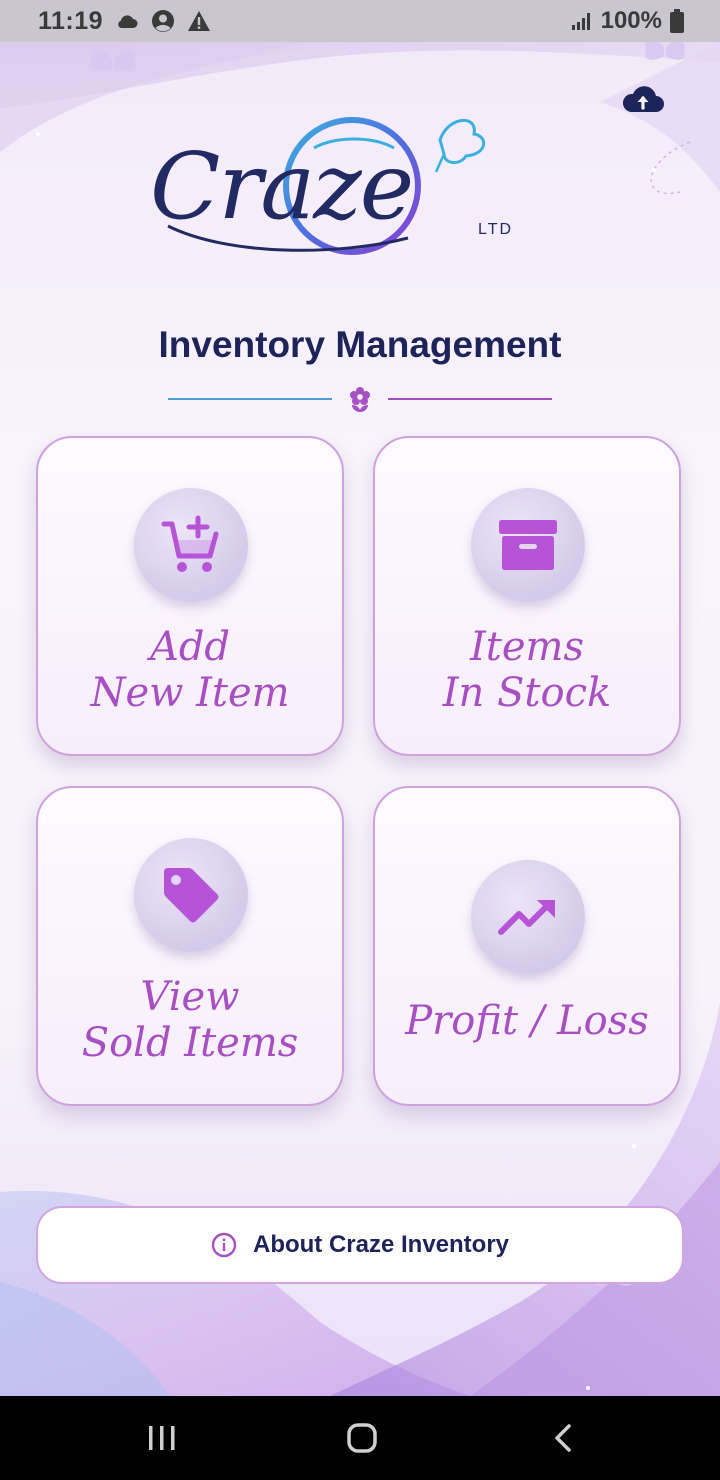 The image size is (720, 1480). What do you see at coordinates (71, 20) in the screenshot?
I see `status-time: 11:19` at bounding box center [71, 20].